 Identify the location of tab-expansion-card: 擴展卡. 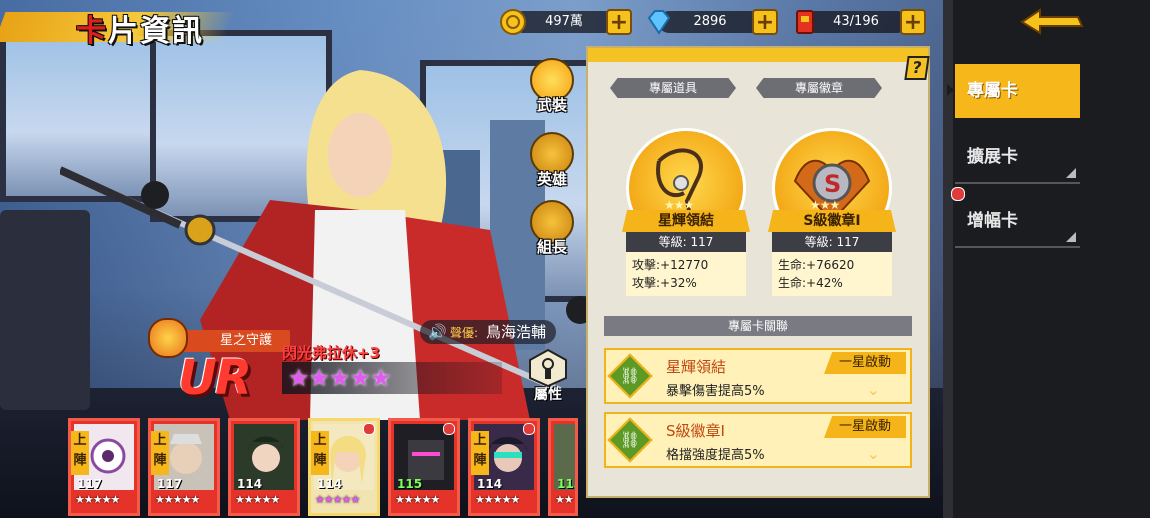
(1017, 157).